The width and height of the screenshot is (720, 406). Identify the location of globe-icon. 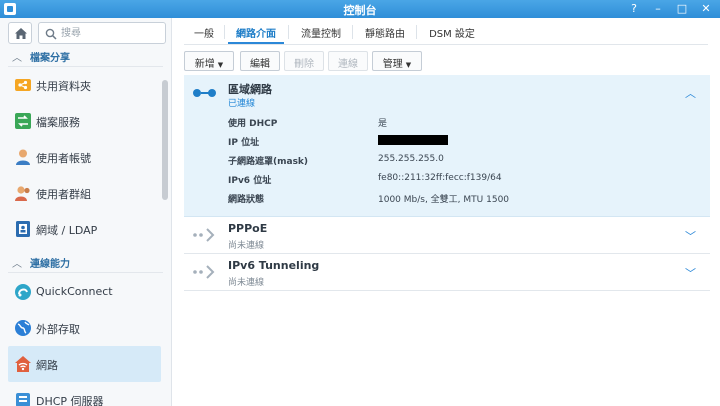
(23, 328).